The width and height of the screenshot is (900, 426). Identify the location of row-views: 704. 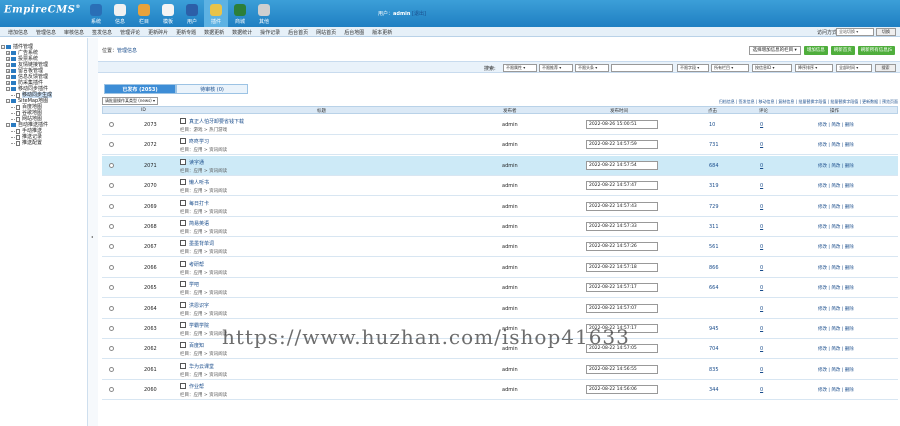
(714, 349).